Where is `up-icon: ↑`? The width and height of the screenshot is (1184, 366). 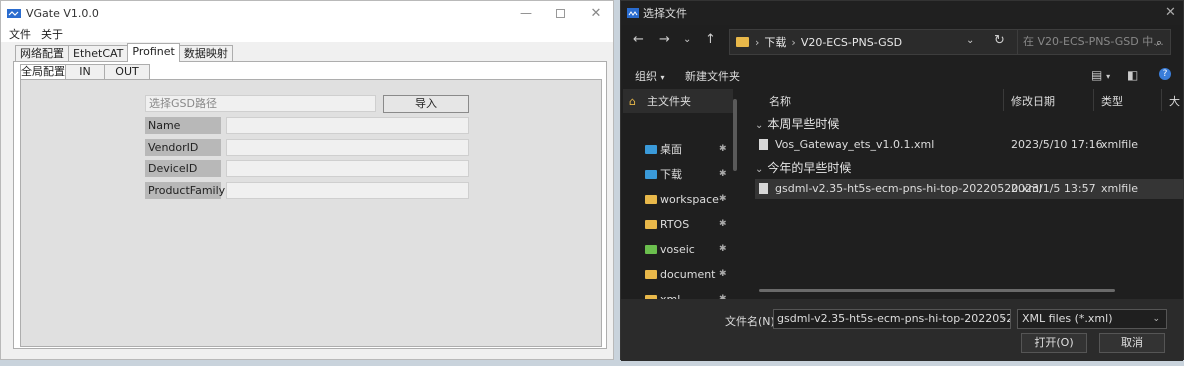 up-icon: ↑ is located at coordinates (710, 39).